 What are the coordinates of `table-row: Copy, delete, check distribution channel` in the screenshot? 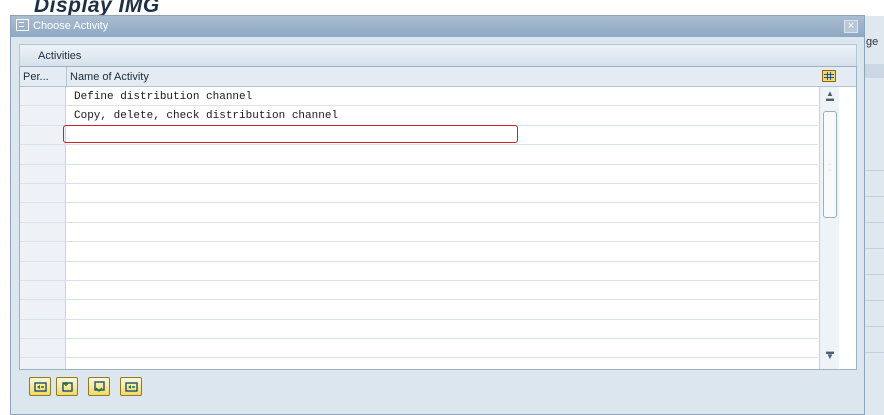 It's located at (419, 116).